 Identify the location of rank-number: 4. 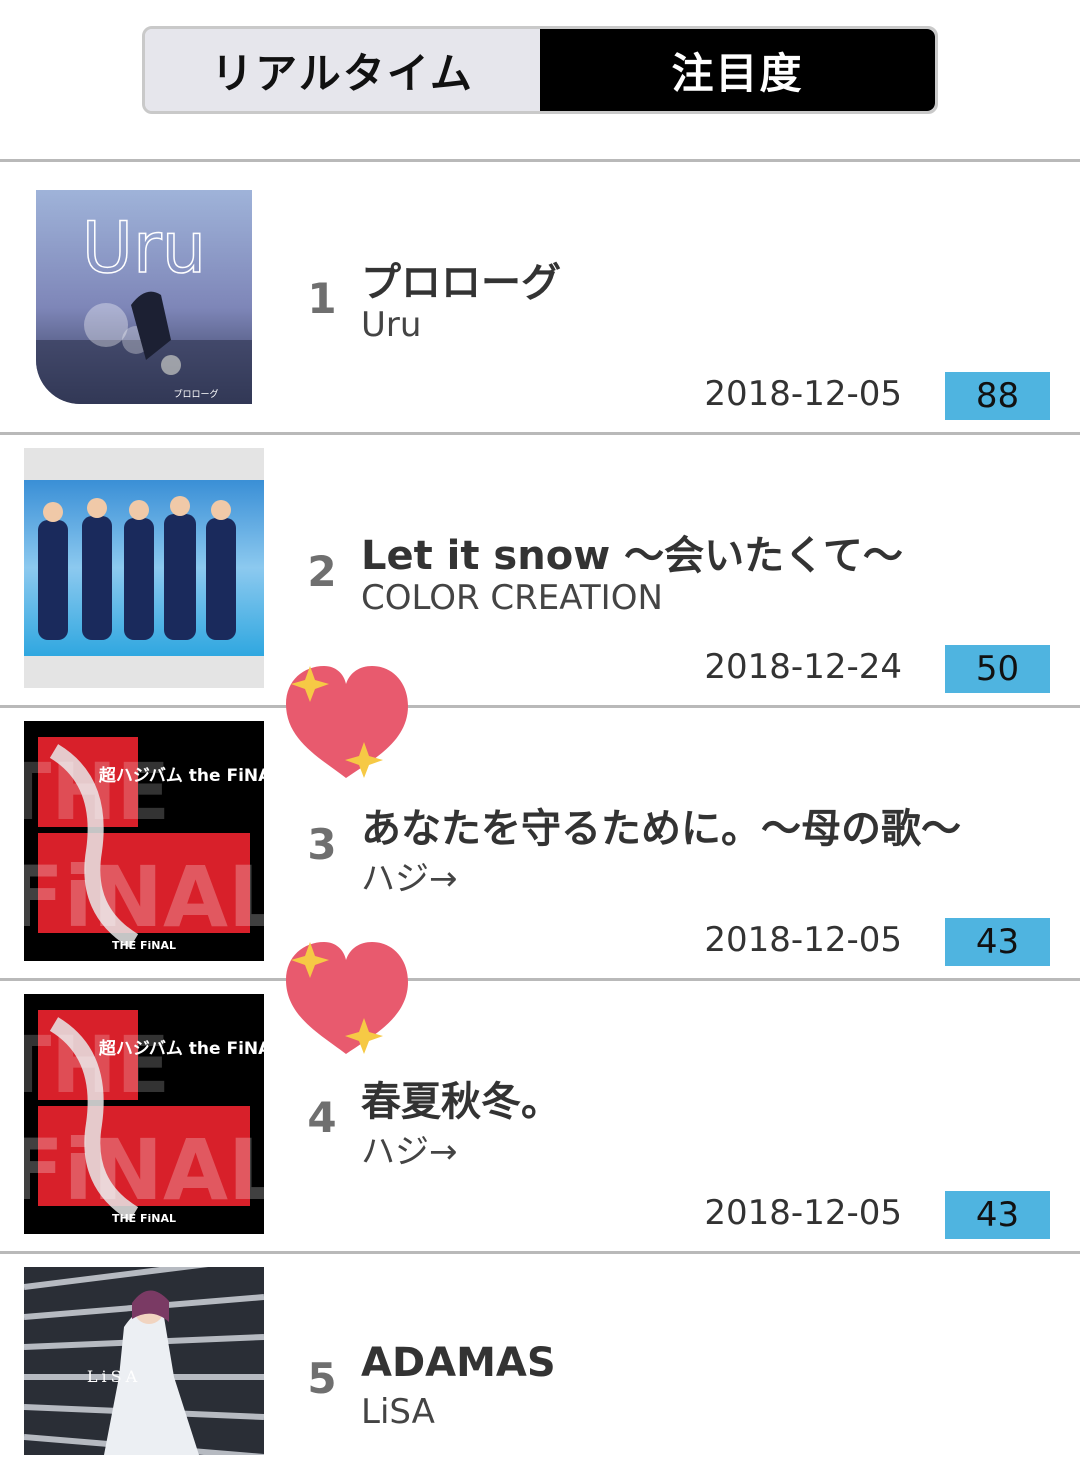
(322, 1117).